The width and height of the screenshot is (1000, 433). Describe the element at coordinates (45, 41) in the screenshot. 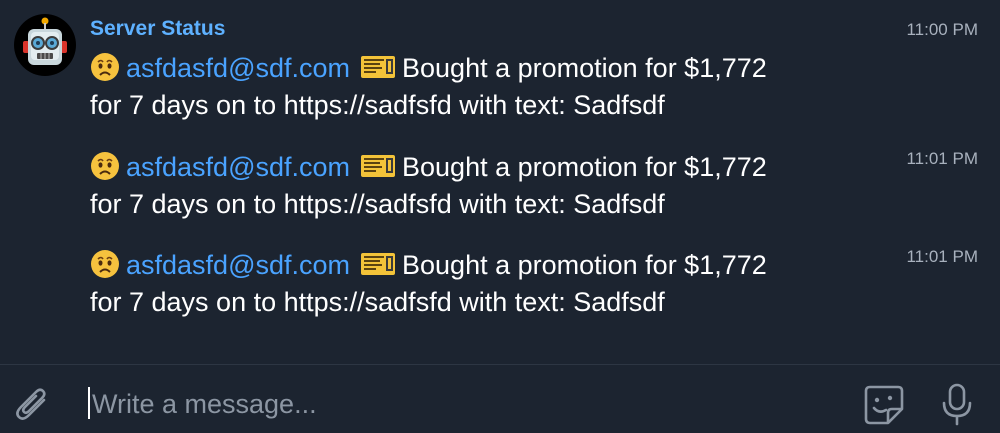

I see `robot-icon` at that location.